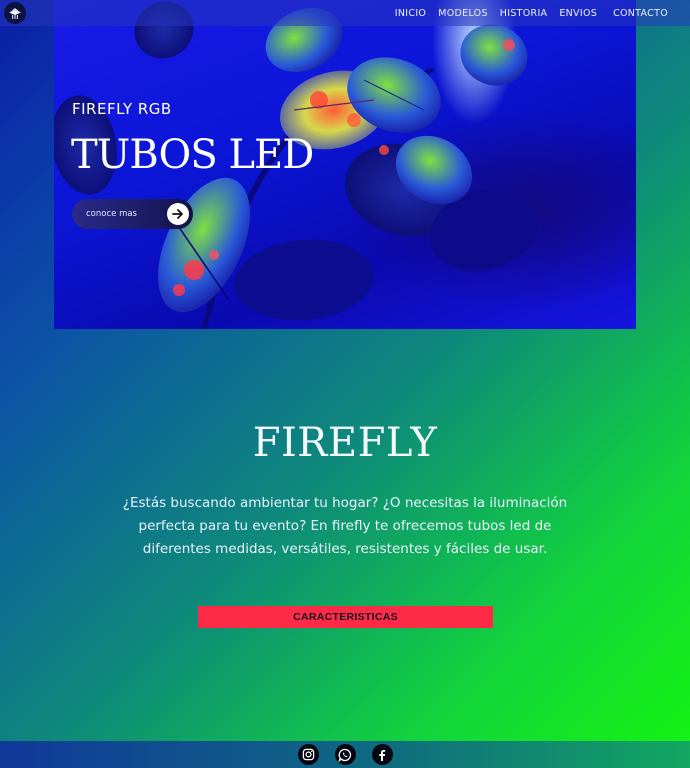 The image size is (690, 768). I want to click on hero-title: TUBOS LED, so click(192, 155).